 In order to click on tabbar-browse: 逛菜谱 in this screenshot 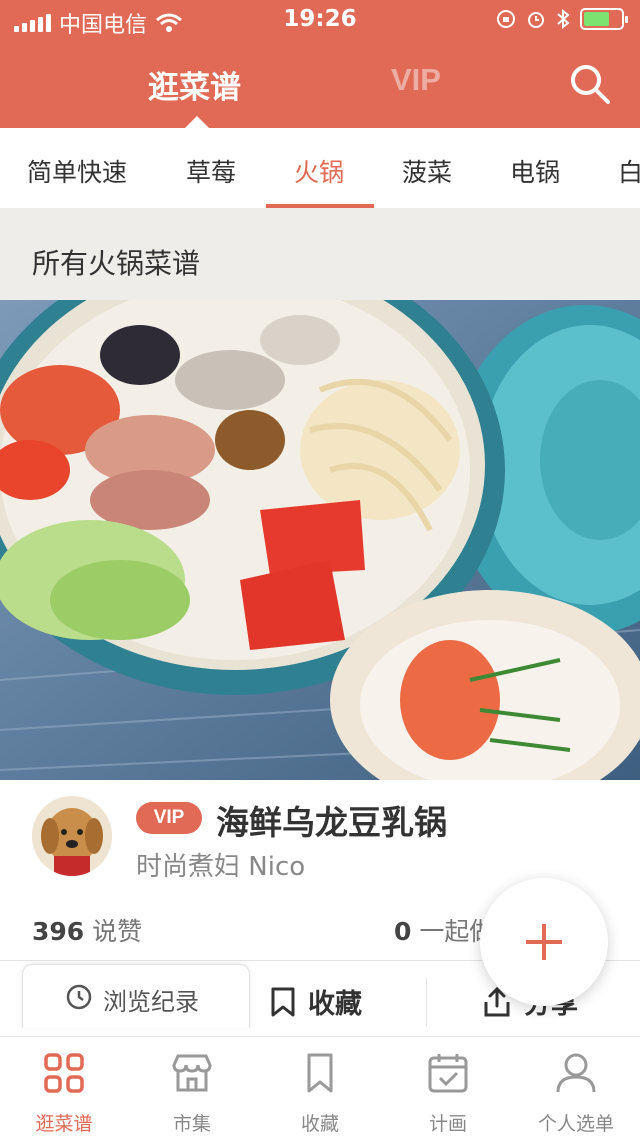, I will do `click(64, 1086)`.